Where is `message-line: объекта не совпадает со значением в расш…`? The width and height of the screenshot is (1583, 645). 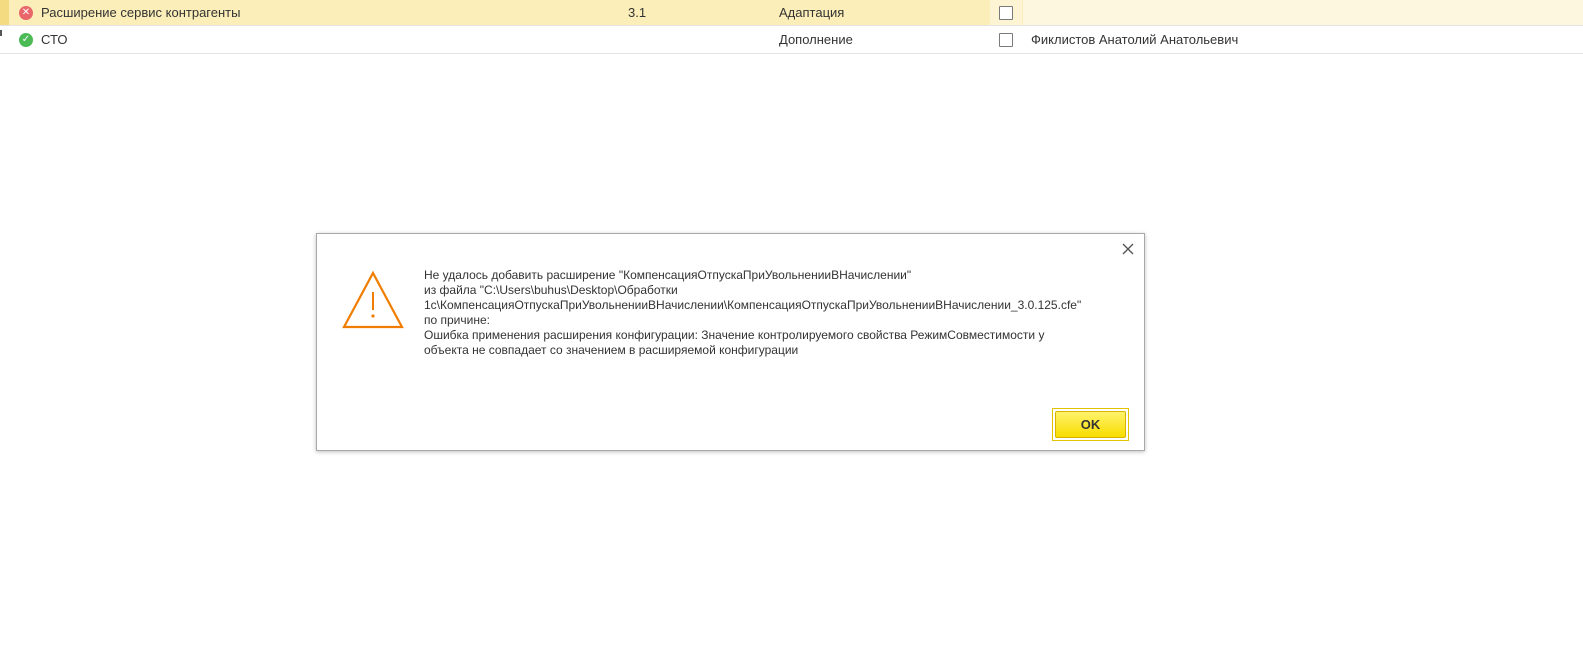 message-line: объекта не совпадает со значением в расш… is located at coordinates (611, 350).